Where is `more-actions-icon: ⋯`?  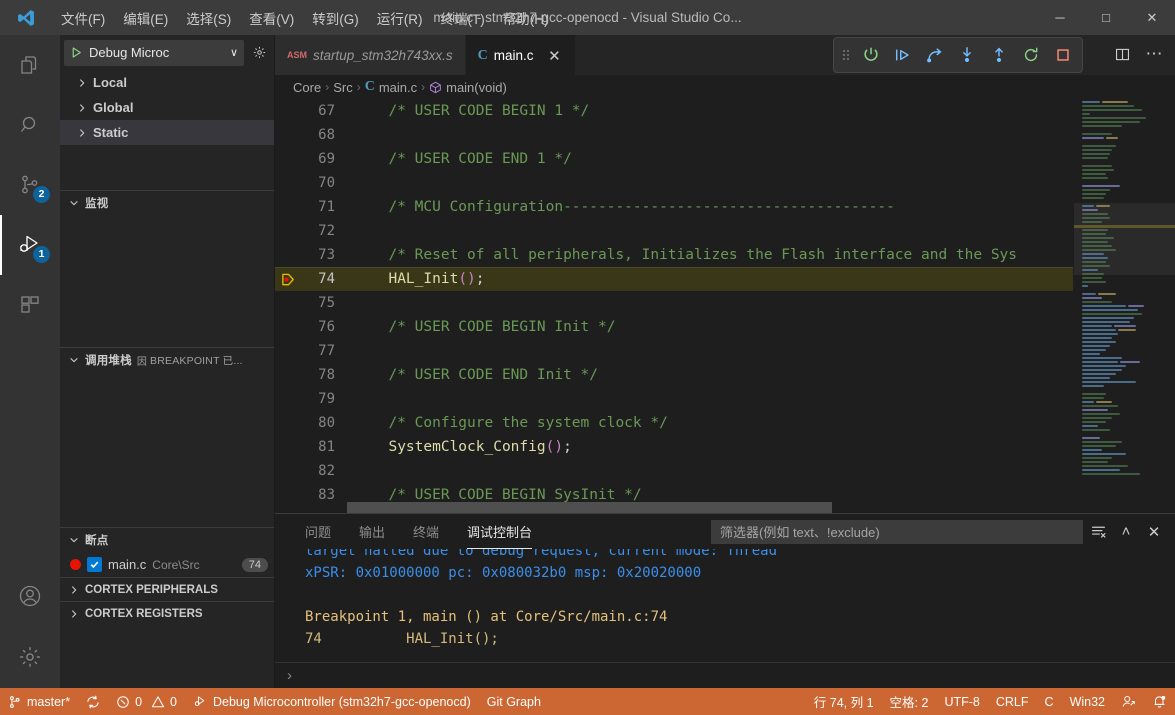 more-actions-icon: ⋯ is located at coordinates (1154, 54).